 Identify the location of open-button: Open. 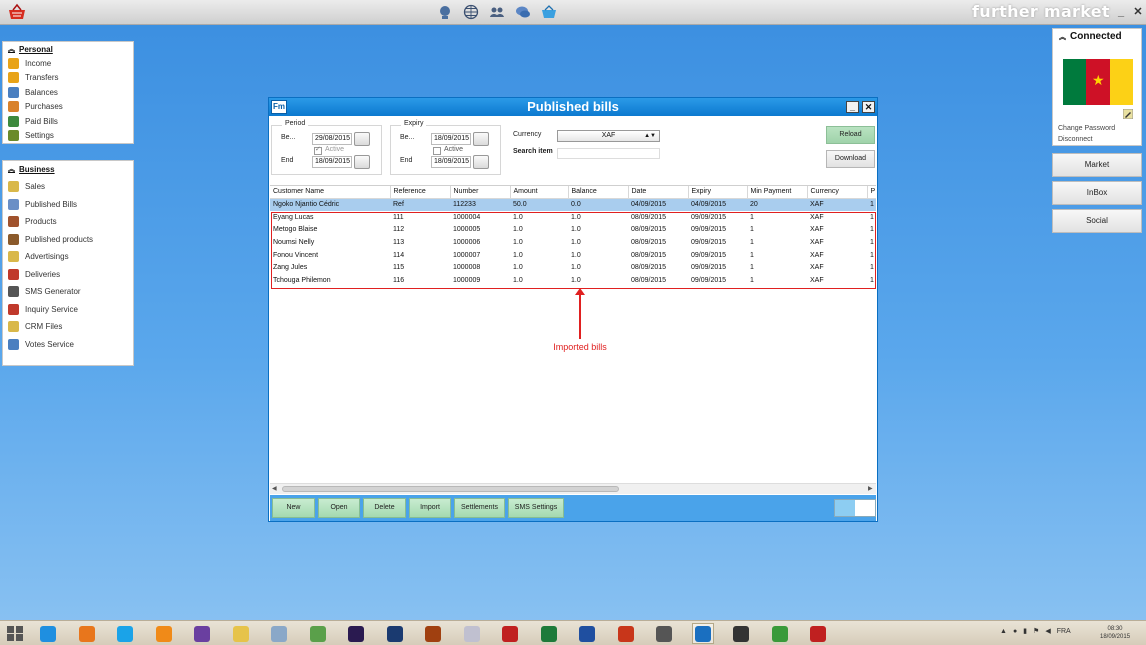
(339, 508).